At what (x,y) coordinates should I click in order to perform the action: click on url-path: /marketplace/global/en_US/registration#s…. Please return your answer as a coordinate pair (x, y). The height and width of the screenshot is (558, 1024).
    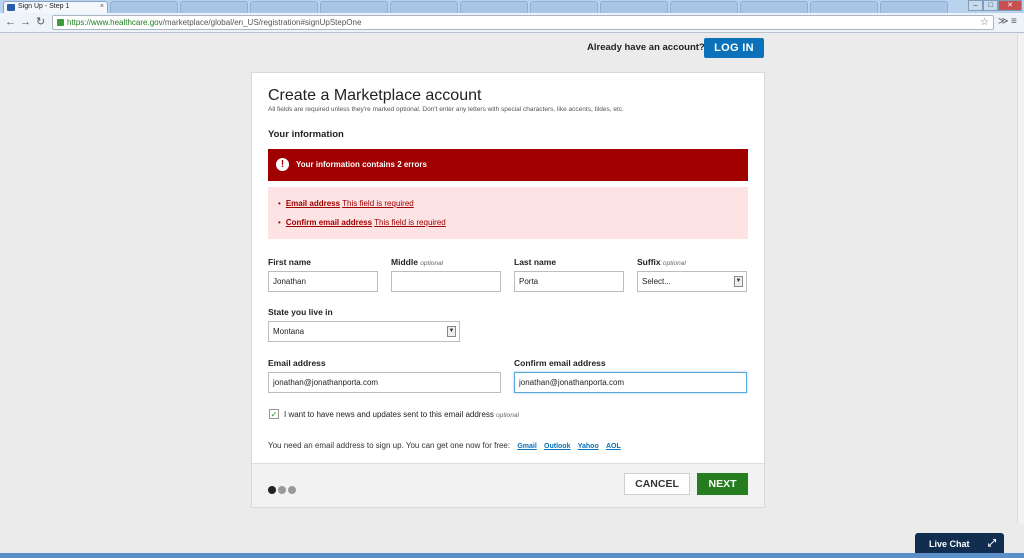
    Looking at the image, I should click on (262, 22).